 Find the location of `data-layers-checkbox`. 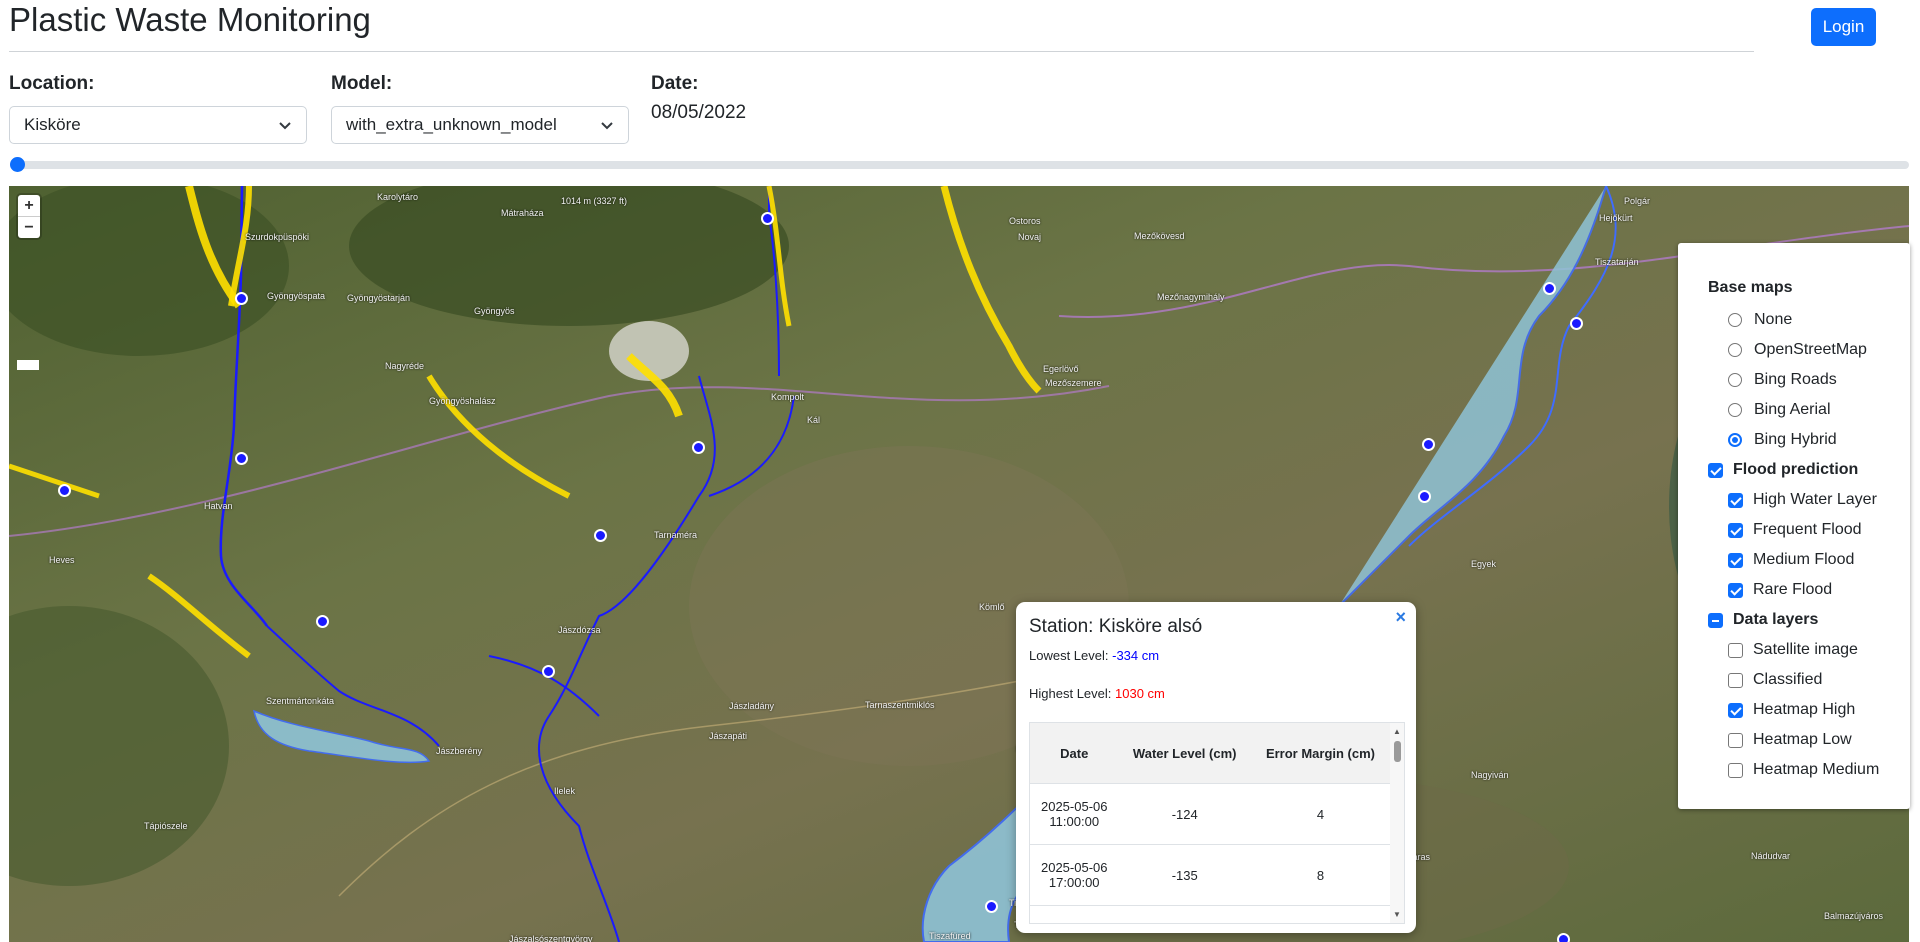

data-layers-checkbox is located at coordinates (1715, 620).